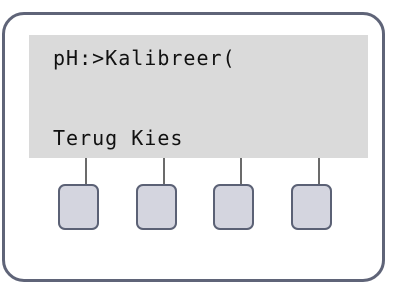 Image resolution: width=393 pixels, height=282 pixels. What do you see at coordinates (241, 171) in the screenshot?
I see `button-3-connector` at bounding box center [241, 171].